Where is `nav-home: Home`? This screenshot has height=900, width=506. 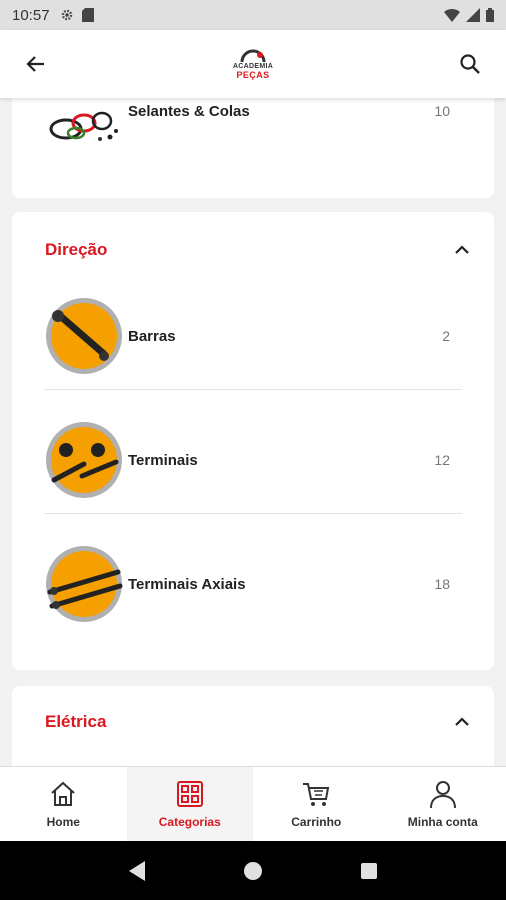
nav-home: Home is located at coordinates (63, 804).